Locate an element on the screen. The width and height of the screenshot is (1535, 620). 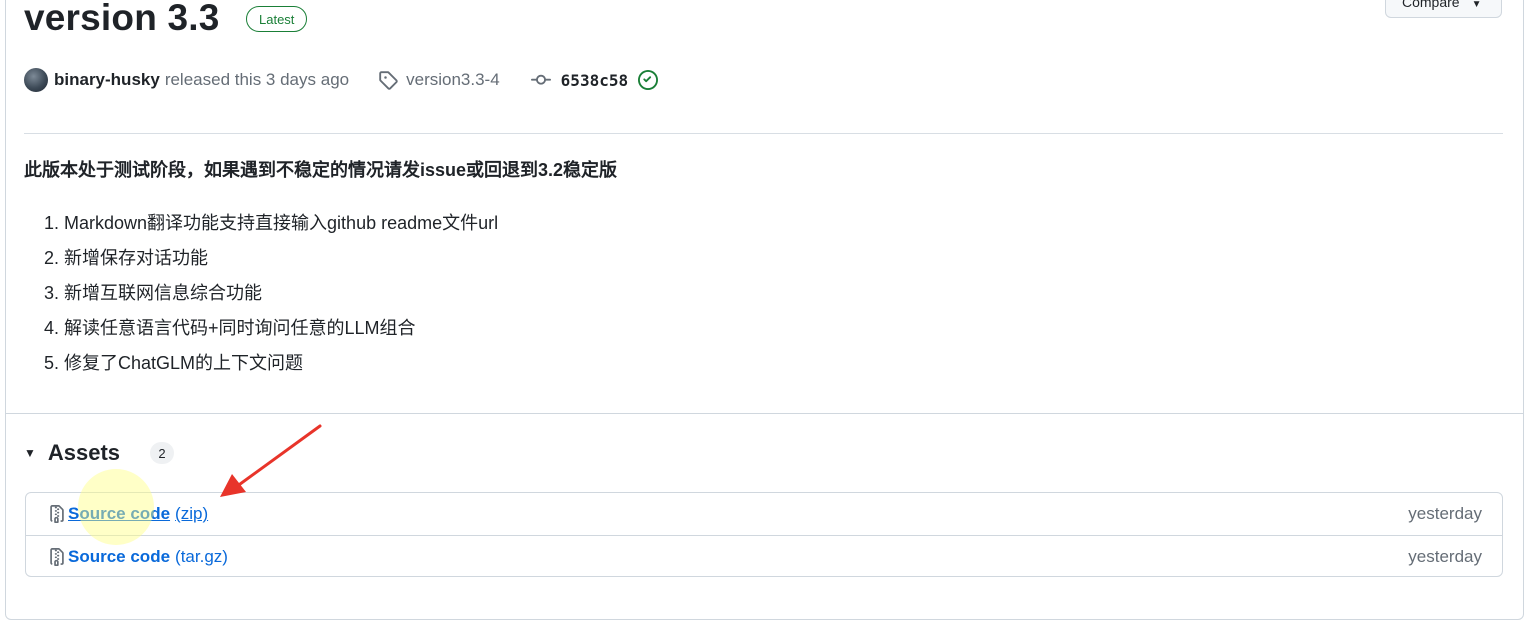
released-text: released this 3 days ago is located at coordinates (257, 79).